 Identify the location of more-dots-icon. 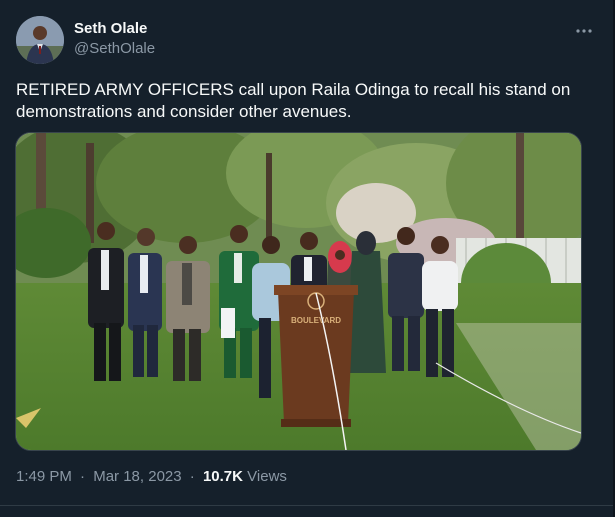
(584, 31).